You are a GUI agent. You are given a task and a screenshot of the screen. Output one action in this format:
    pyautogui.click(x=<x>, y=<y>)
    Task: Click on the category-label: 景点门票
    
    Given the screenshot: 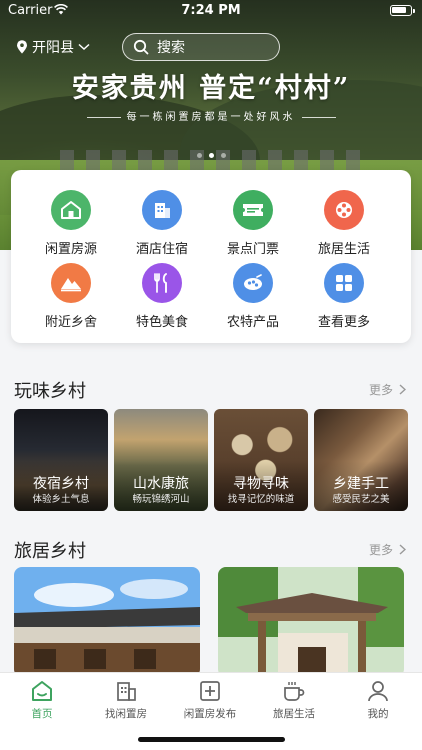 What is the action you would take?
    pyautogui.click(x=252, y=249)
    